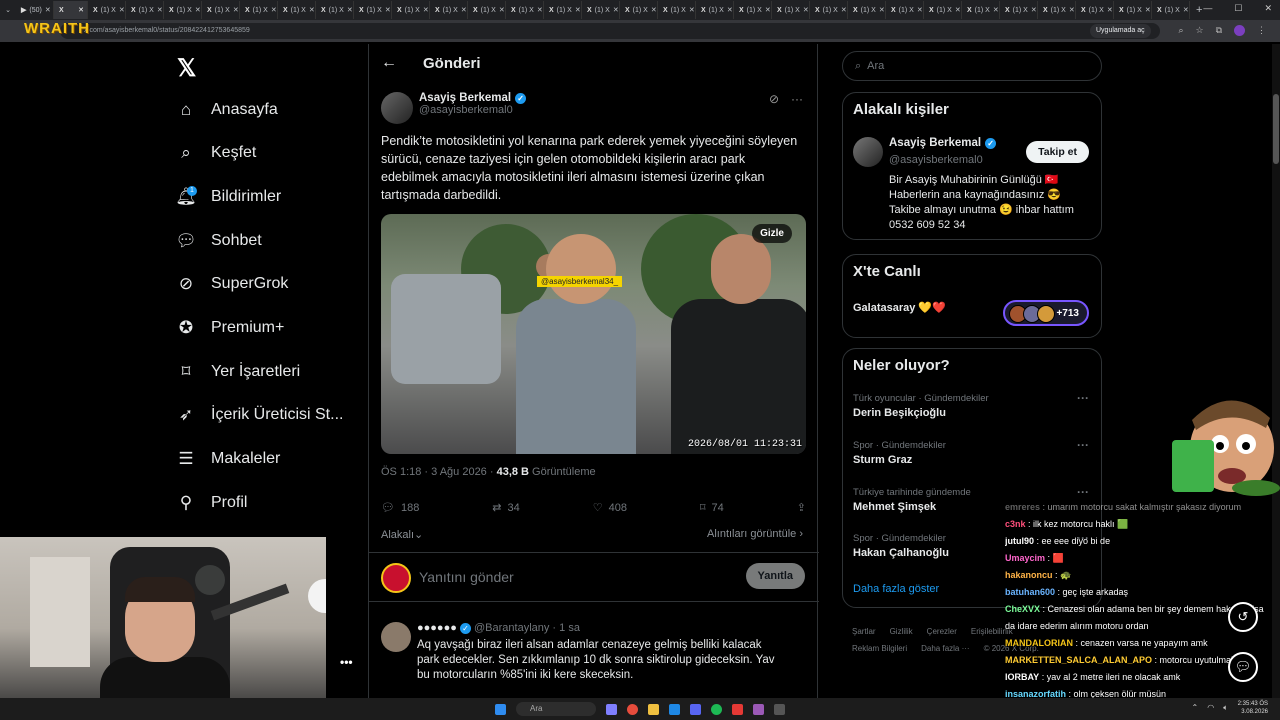 The image size is (1280, 720). I want to click on tab-menu-icon: ⌄, so click(8, 10).